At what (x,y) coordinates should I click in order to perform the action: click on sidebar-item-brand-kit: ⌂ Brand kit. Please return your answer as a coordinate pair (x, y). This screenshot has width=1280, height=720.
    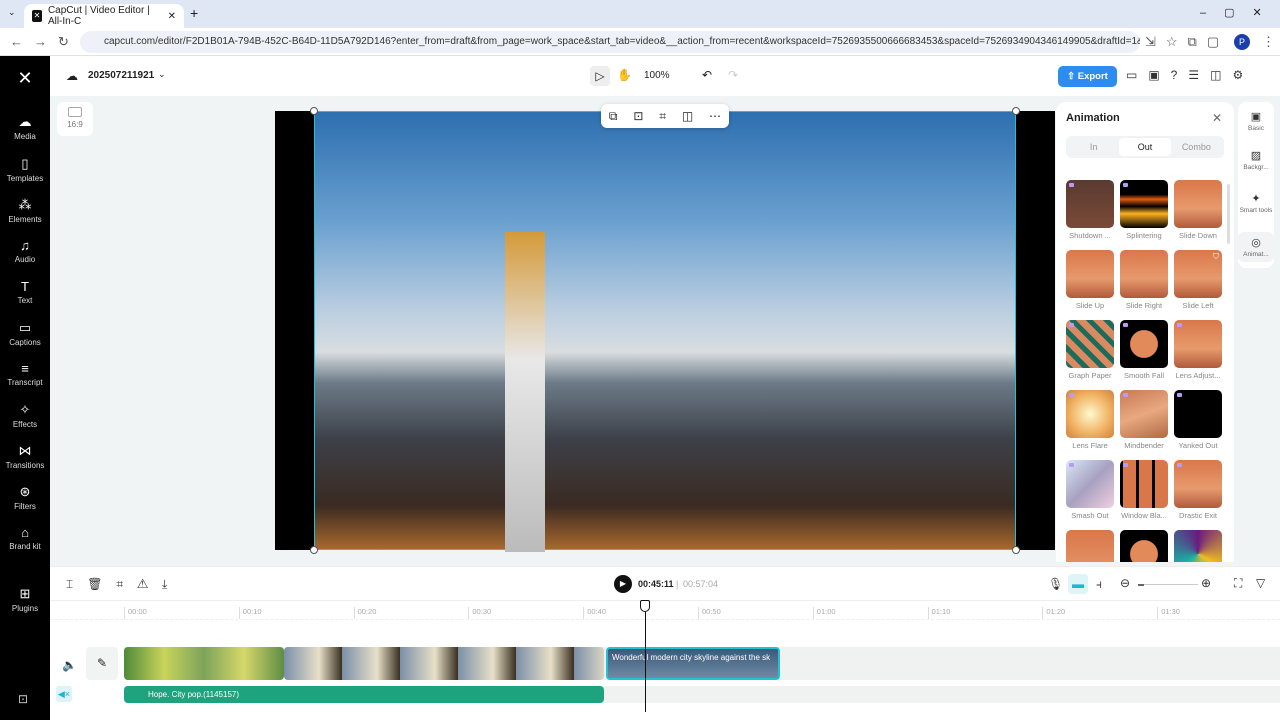
    Looking at the image, I should click on (25, 538).